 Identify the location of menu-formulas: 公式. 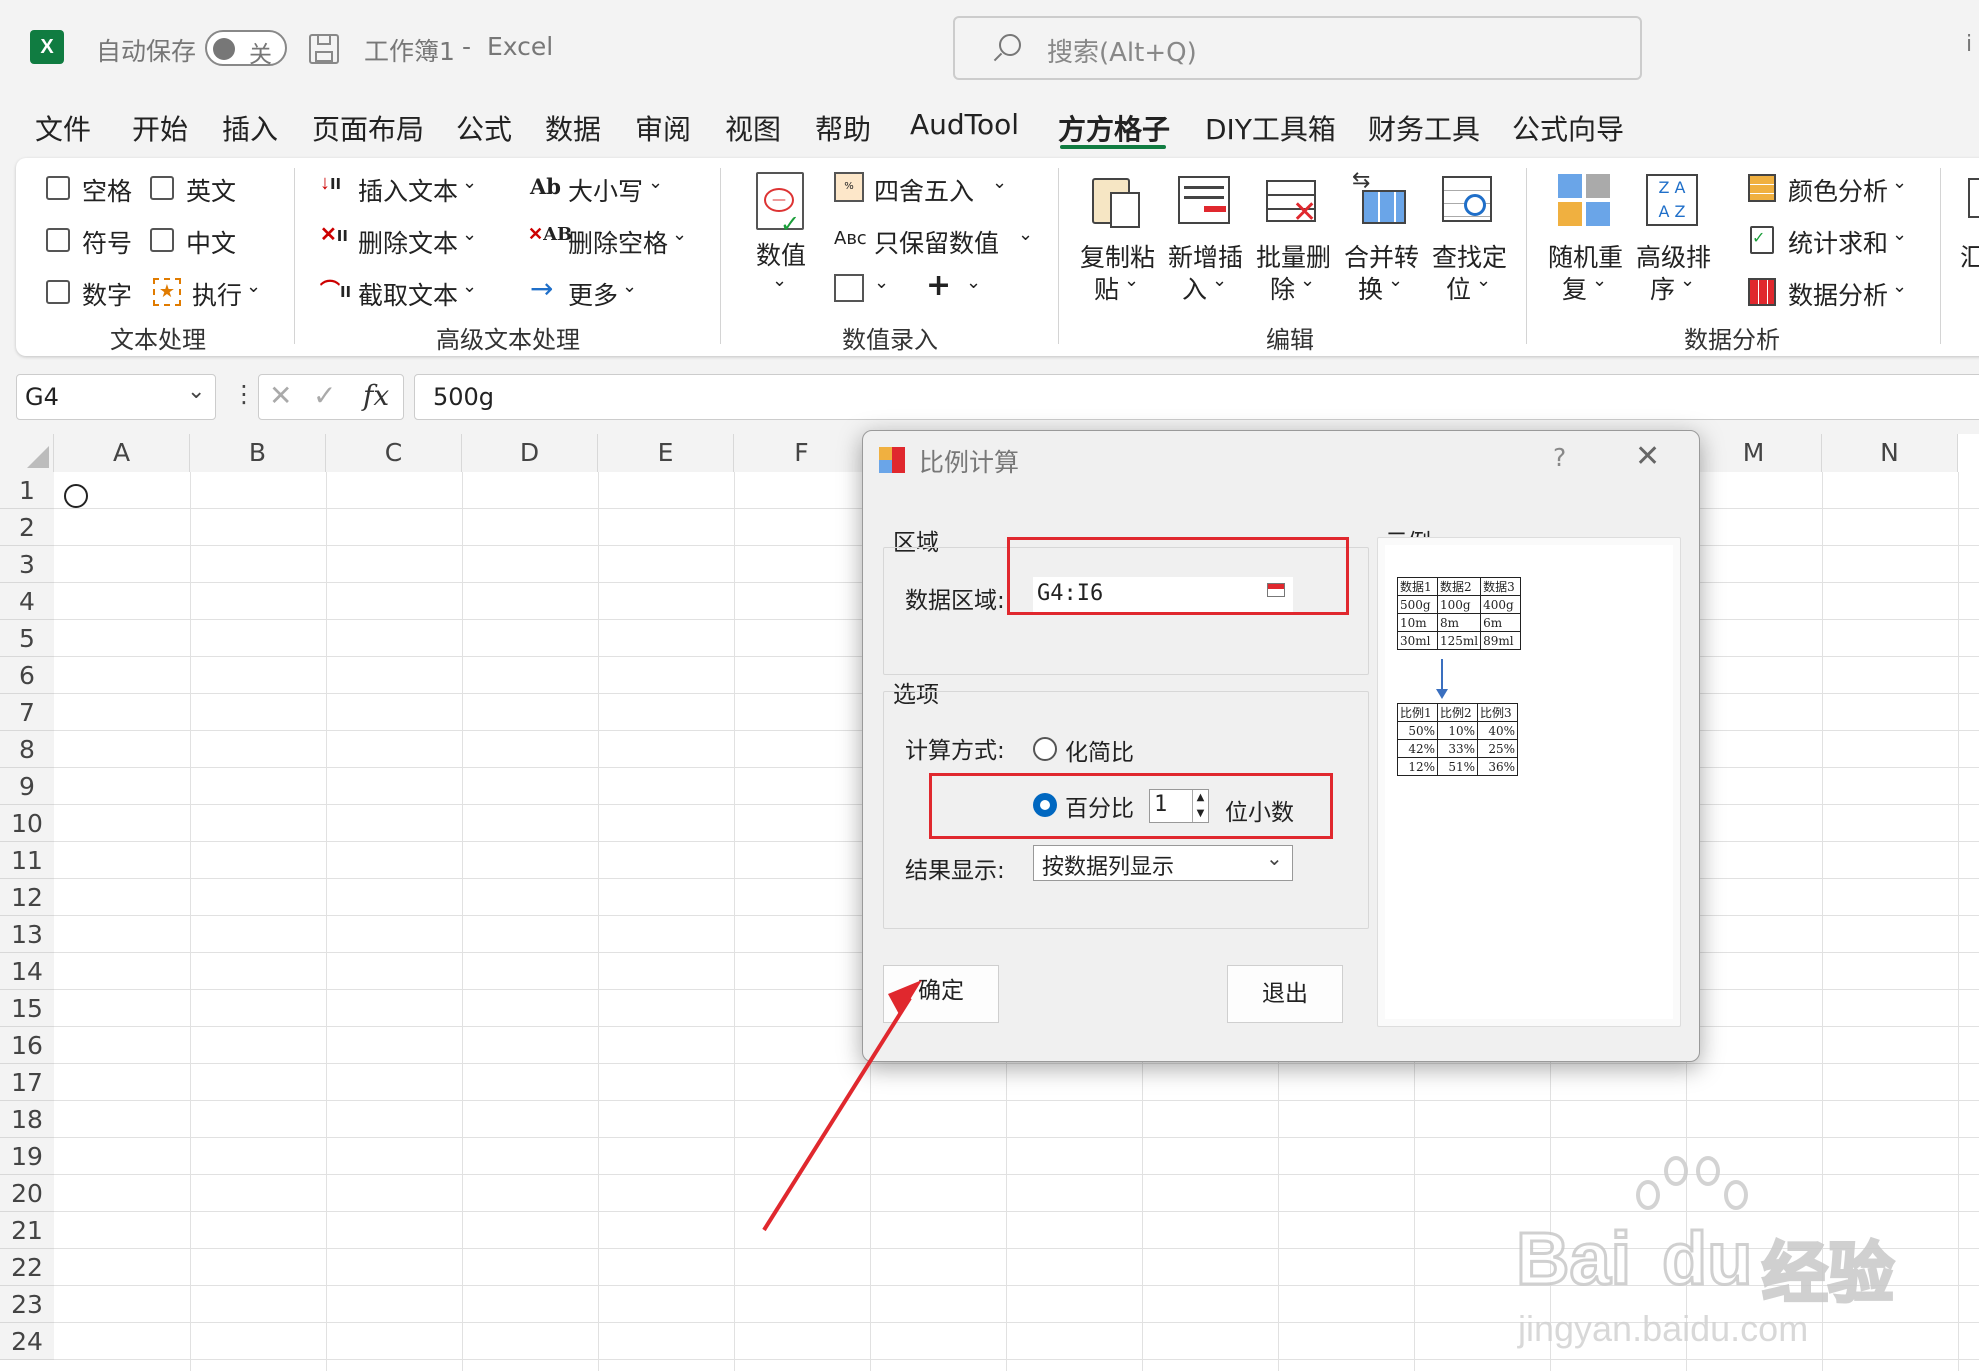
(484, 128).